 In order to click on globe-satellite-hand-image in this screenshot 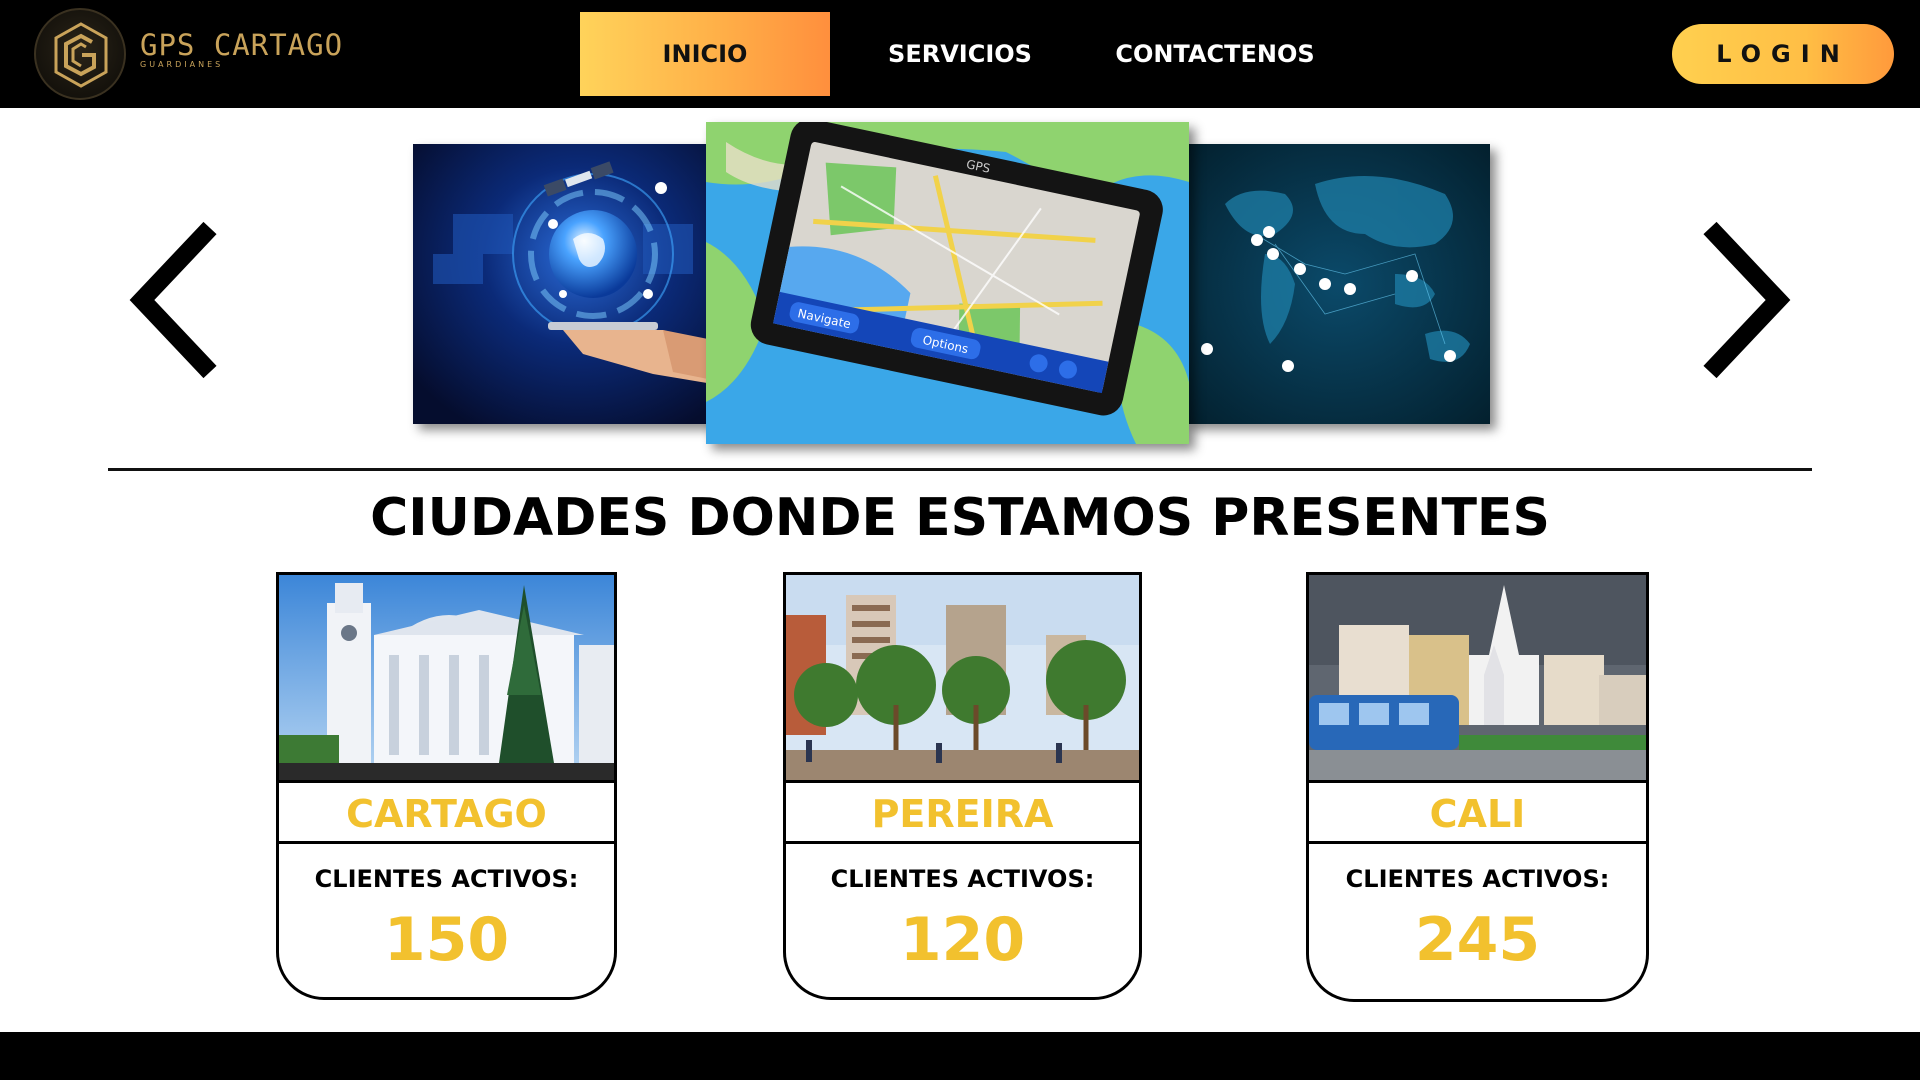, I will do `click(563, 284)`.